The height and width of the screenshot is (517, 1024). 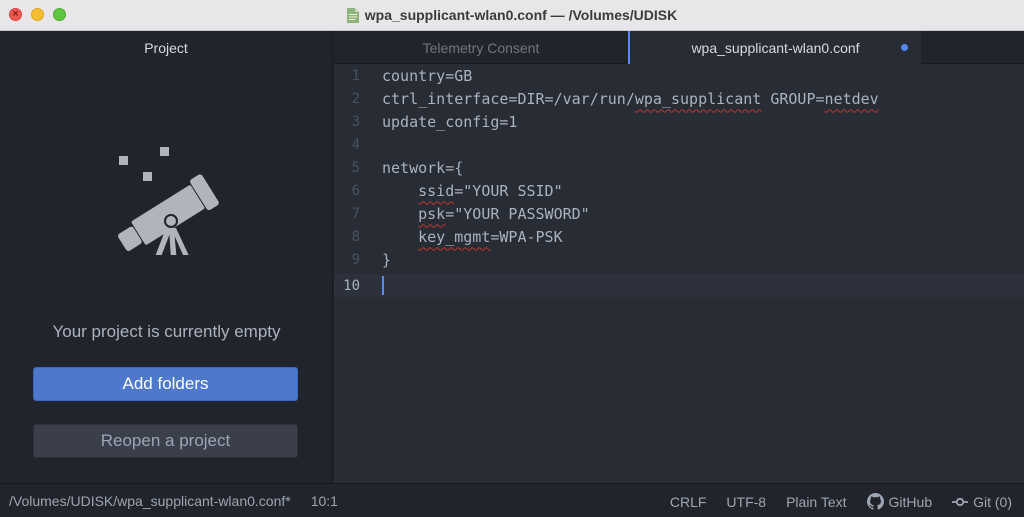 I want to click on line-text: key_mgmt=WPA-PSK, so click(x=490, y=236).